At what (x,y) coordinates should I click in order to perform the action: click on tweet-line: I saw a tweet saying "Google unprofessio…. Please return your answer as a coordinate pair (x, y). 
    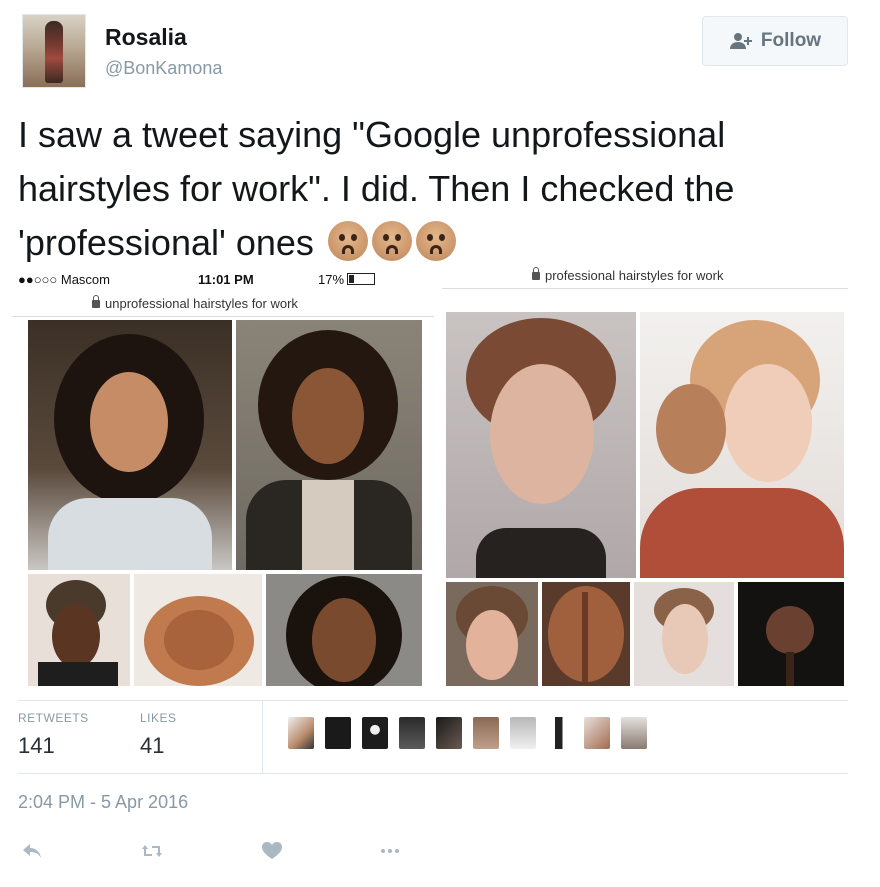
    Looking at the image, I should click on (372, 134).